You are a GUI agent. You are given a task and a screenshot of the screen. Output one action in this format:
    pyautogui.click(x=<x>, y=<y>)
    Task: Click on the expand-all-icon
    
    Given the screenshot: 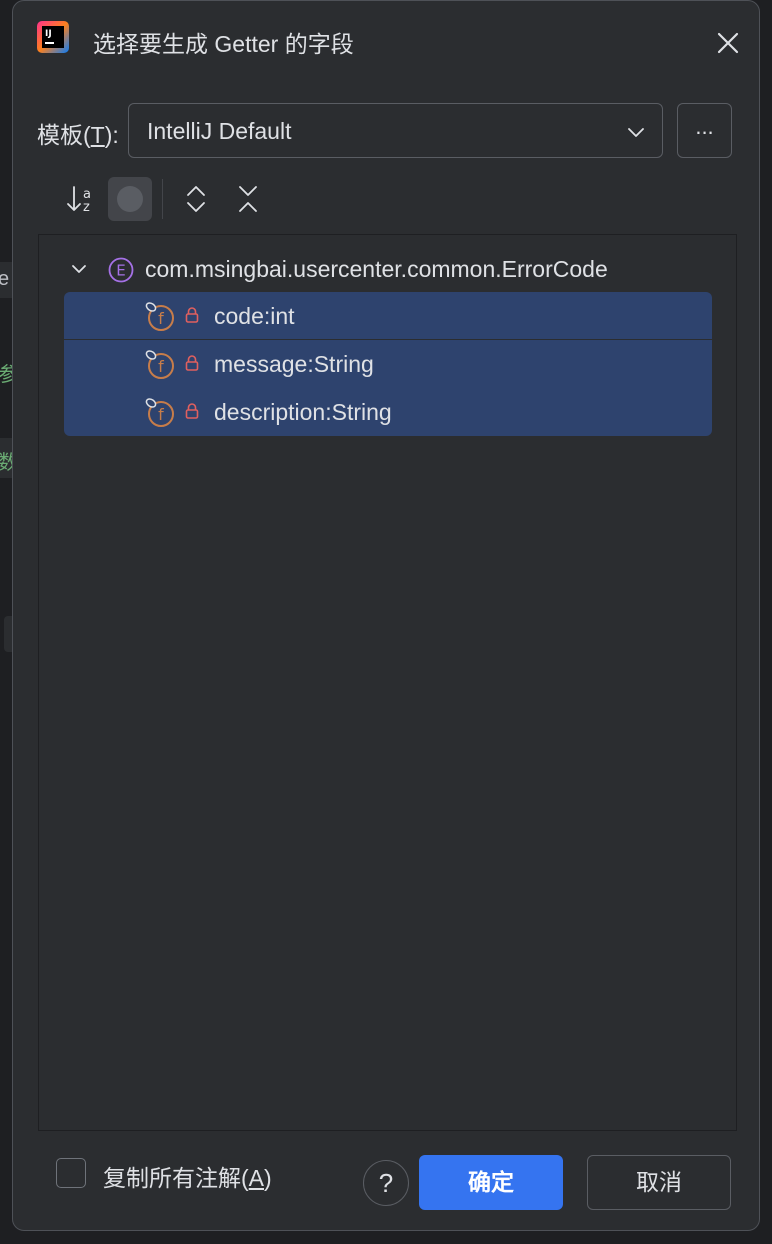 What is the action you would take?
    pyautogui.click(x=196, y=199)
    